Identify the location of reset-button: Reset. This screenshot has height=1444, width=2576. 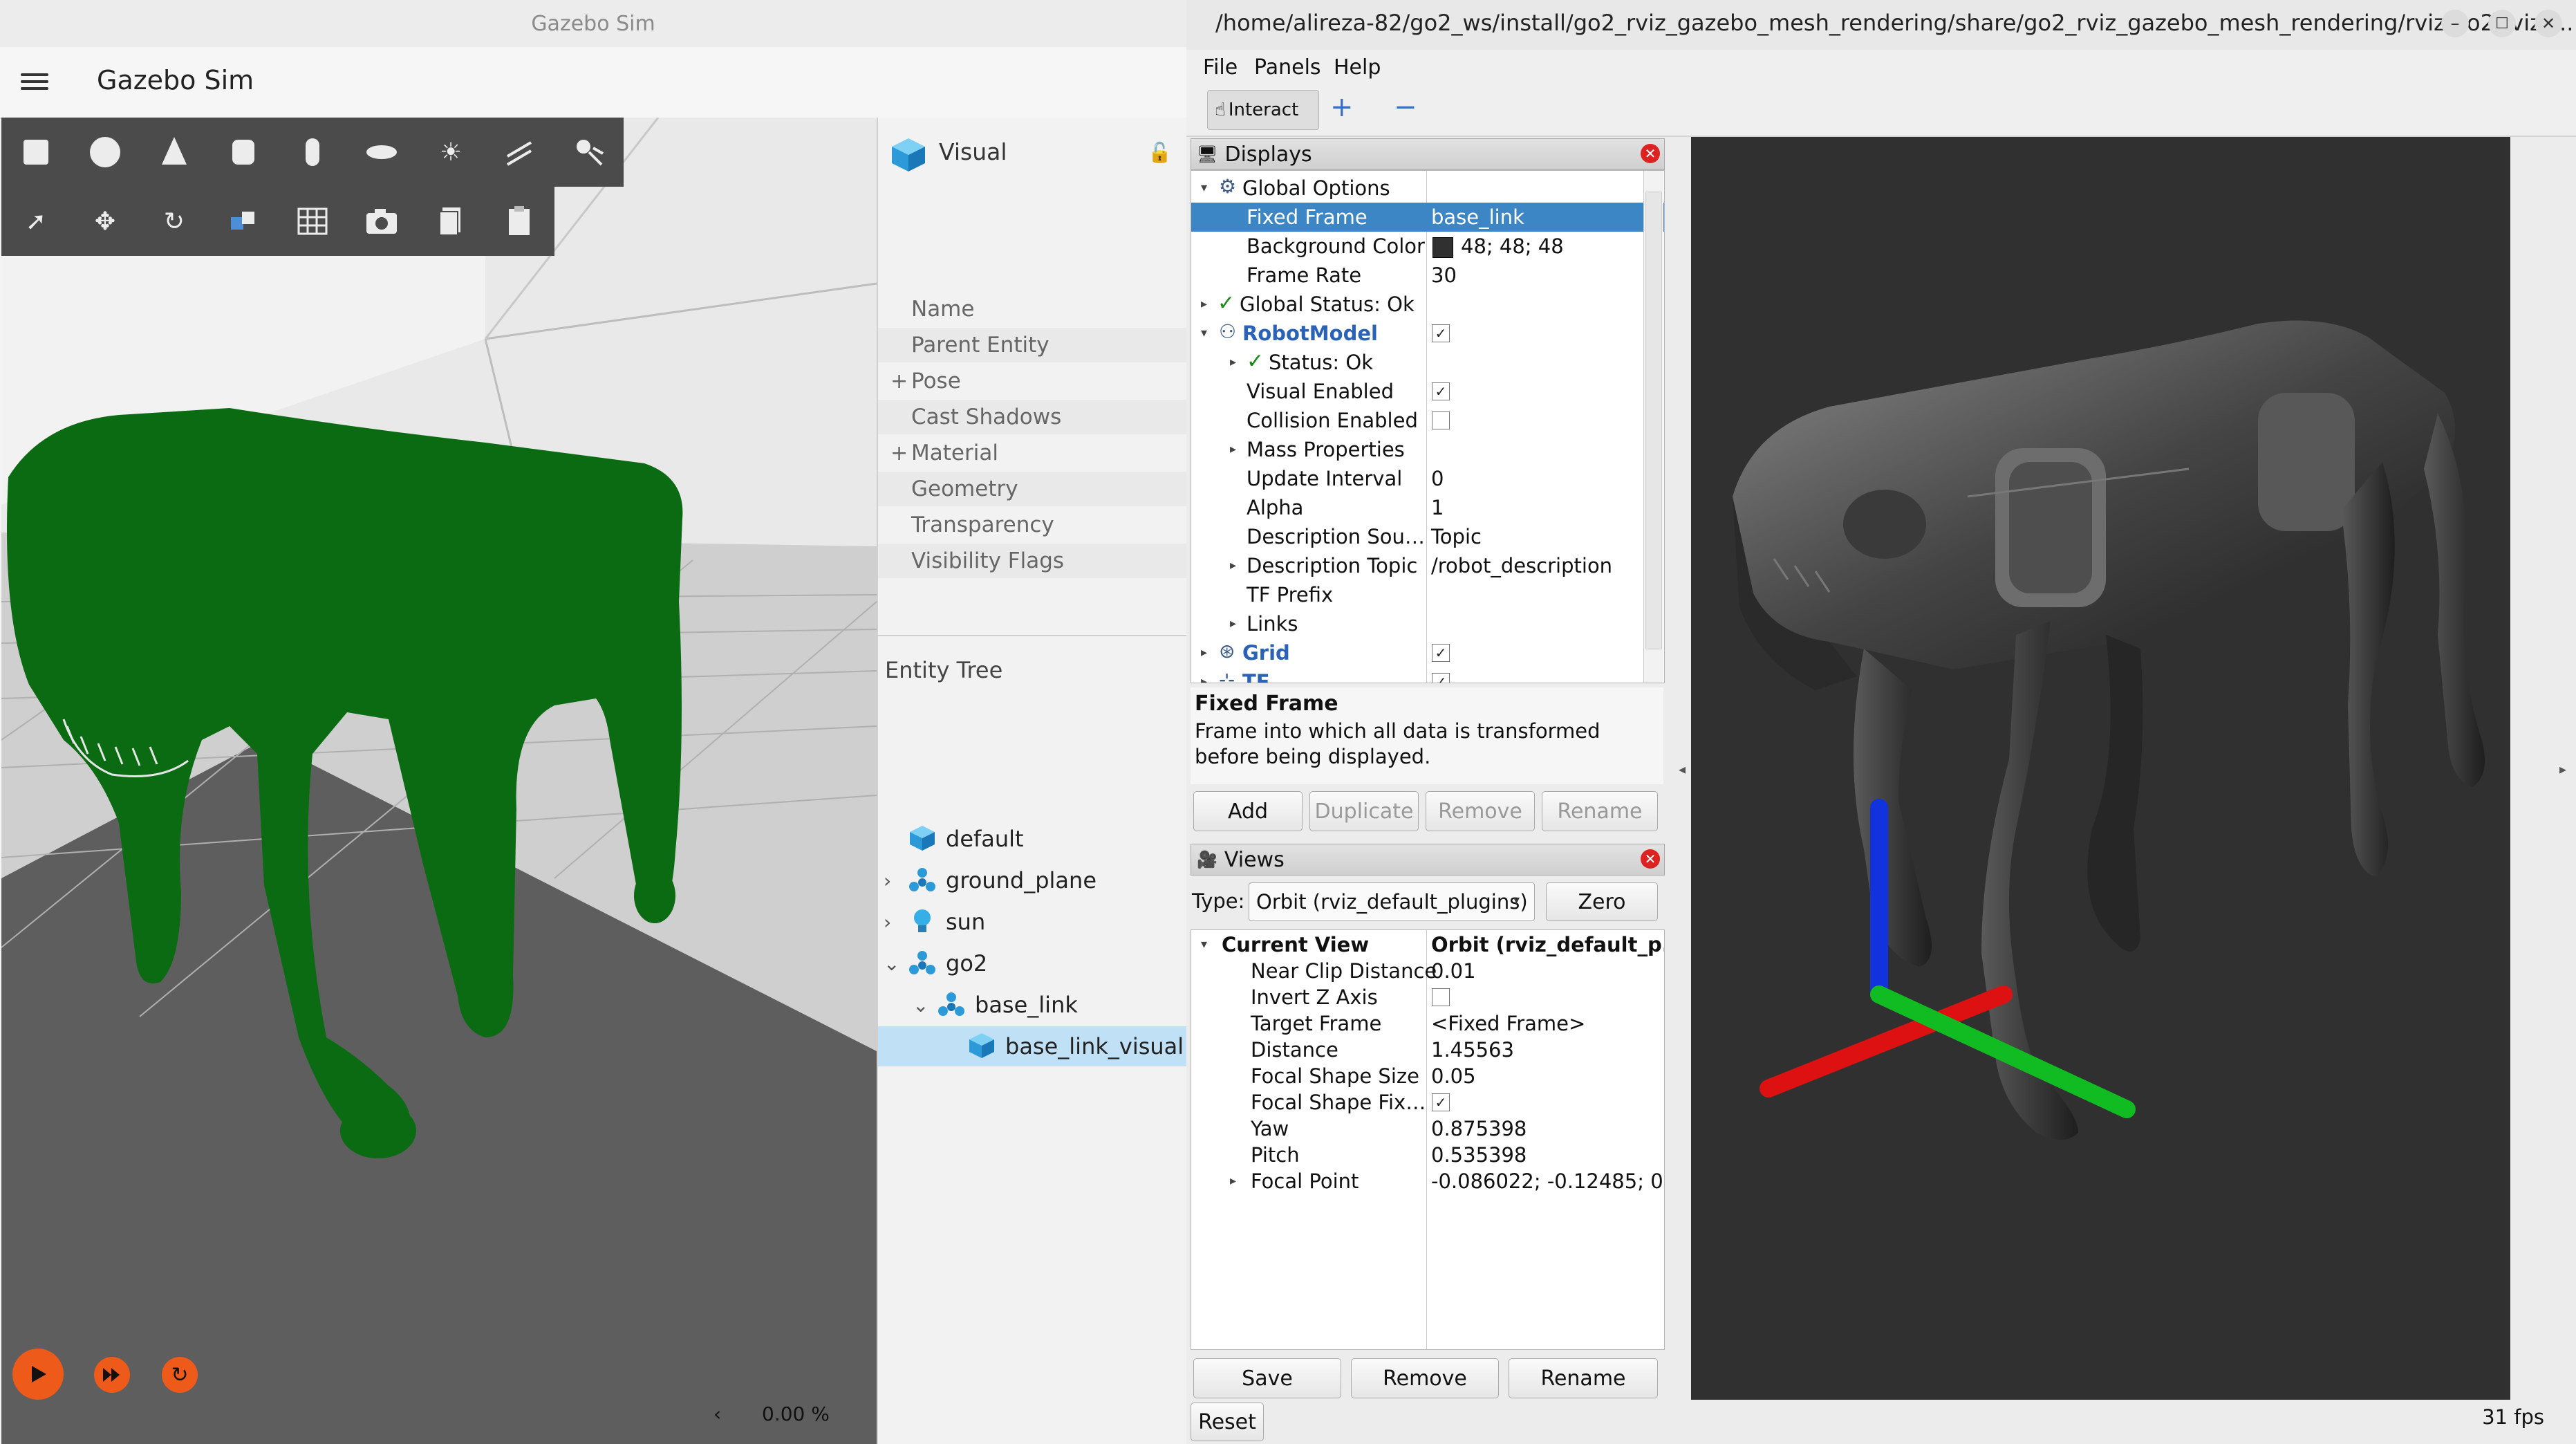
(1227, 1422).